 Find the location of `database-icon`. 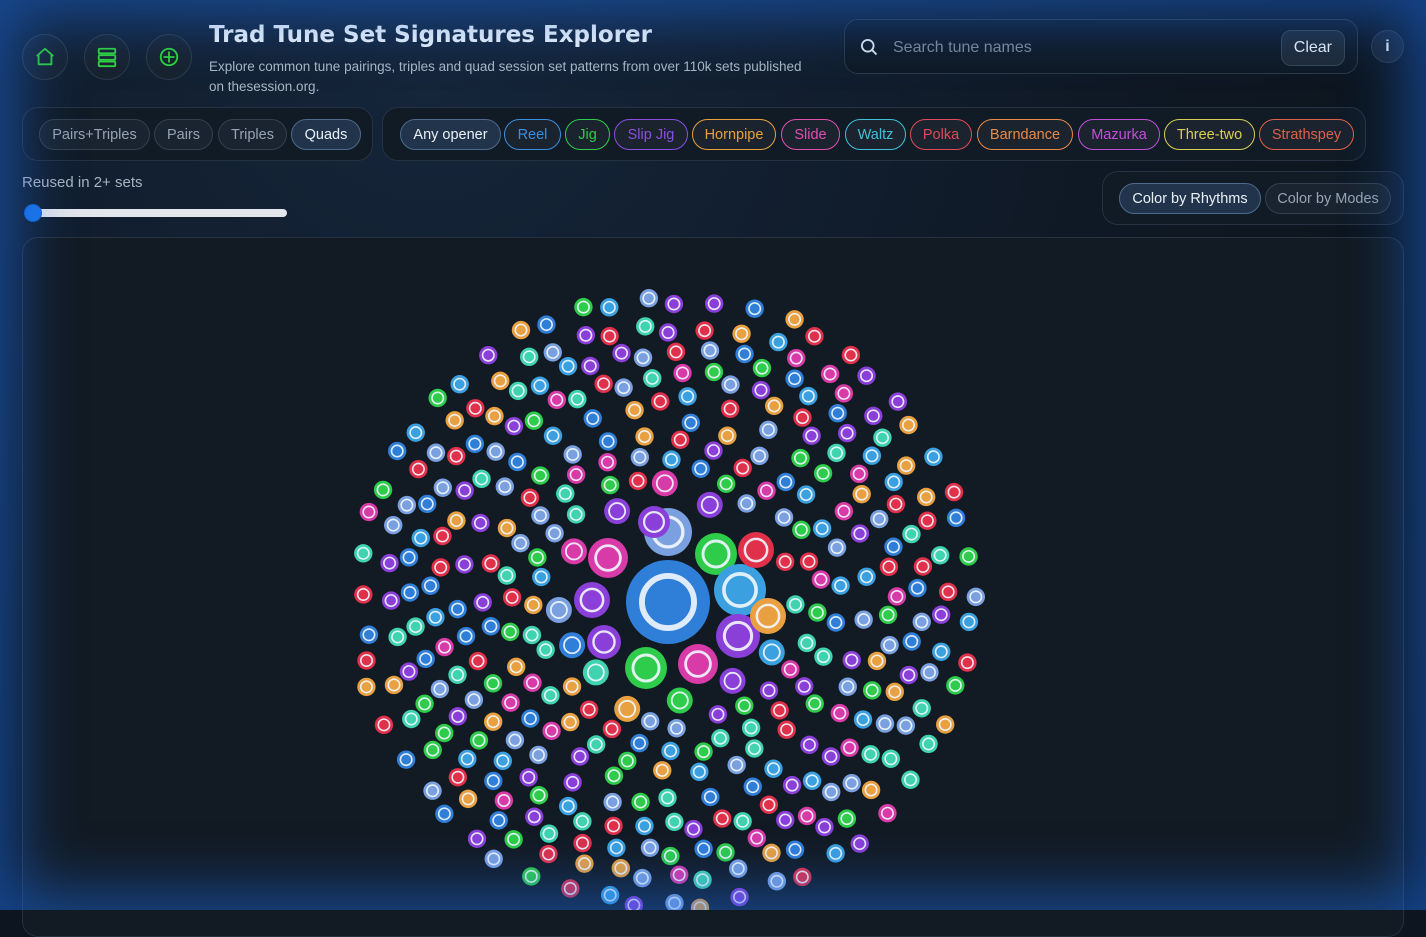

database-icon is located at coordinates (107, 57).